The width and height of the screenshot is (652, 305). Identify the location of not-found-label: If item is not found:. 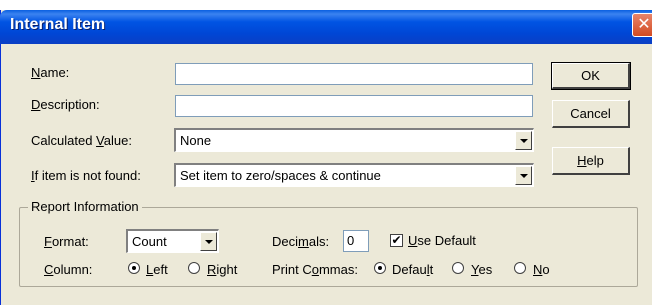
(86, 175).